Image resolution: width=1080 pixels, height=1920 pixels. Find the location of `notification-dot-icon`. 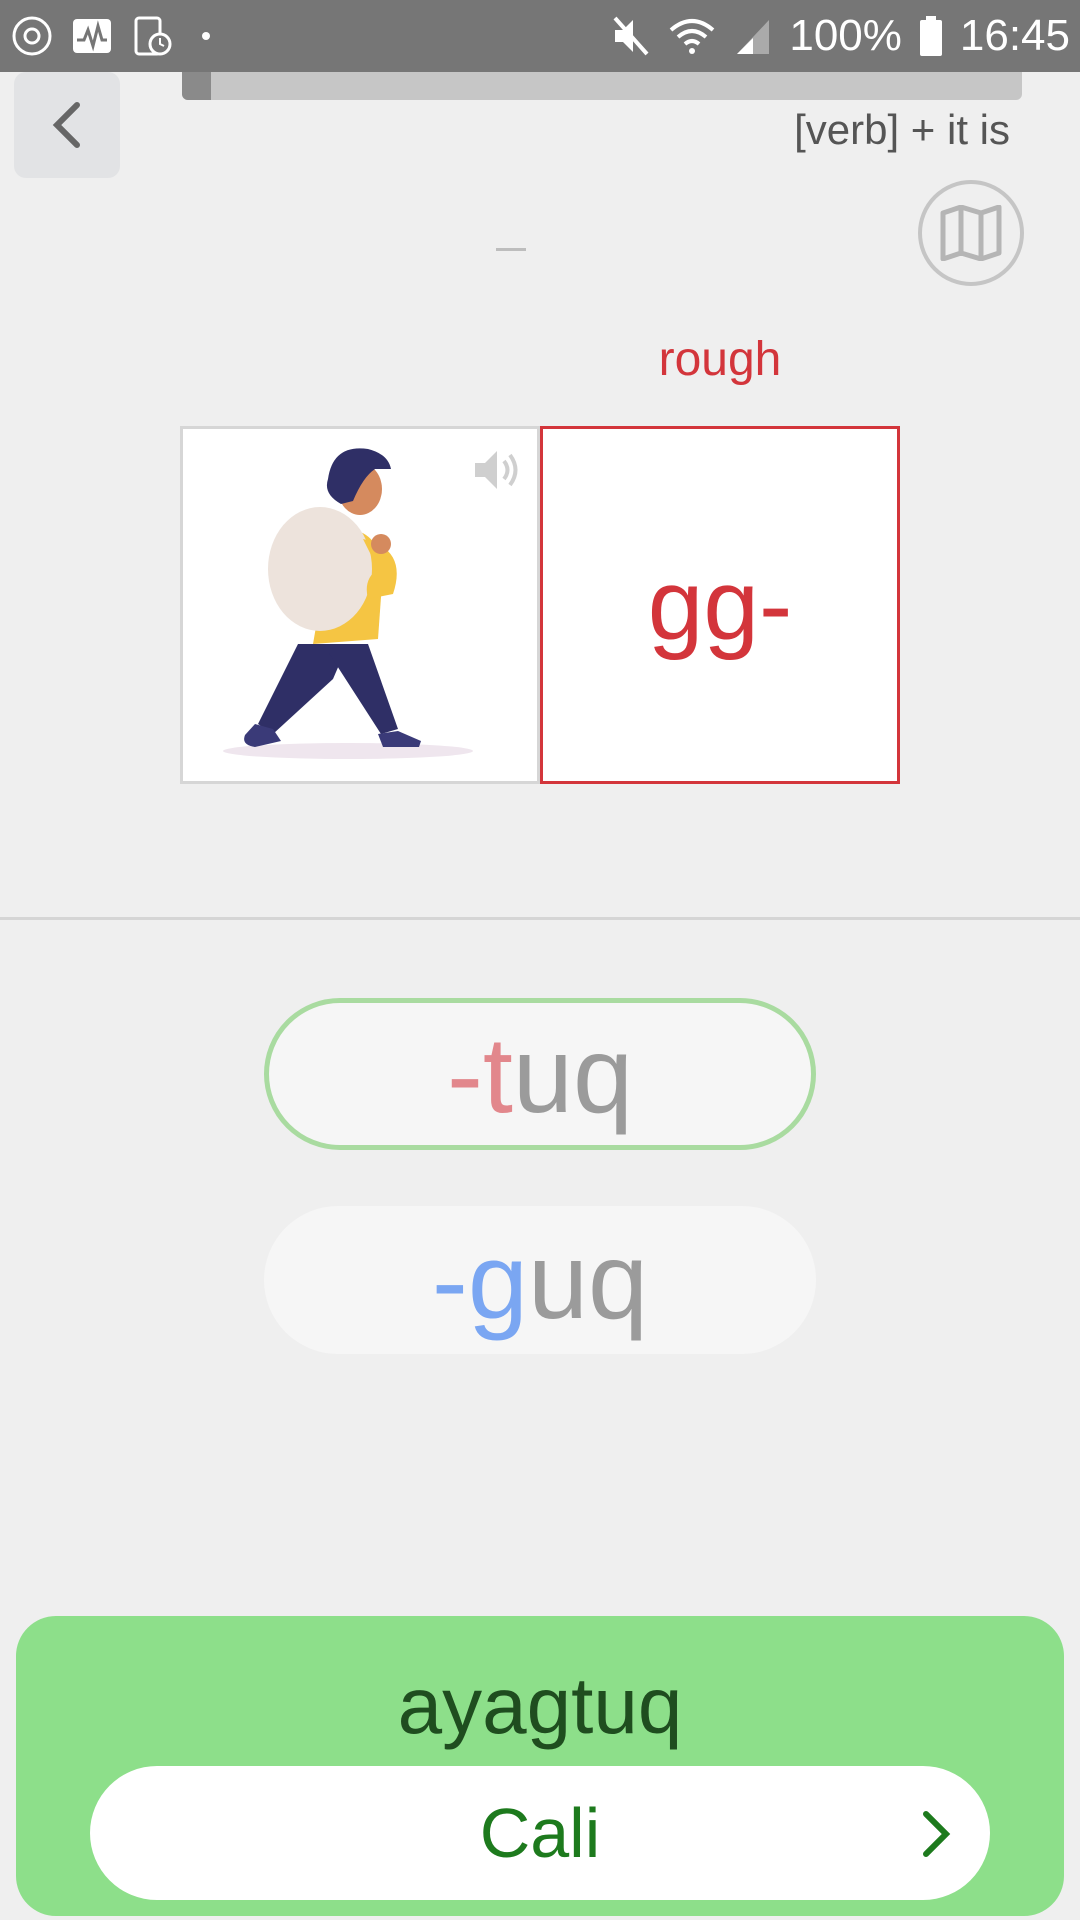

notification-dot-icon is located at coordinates (206, 36).